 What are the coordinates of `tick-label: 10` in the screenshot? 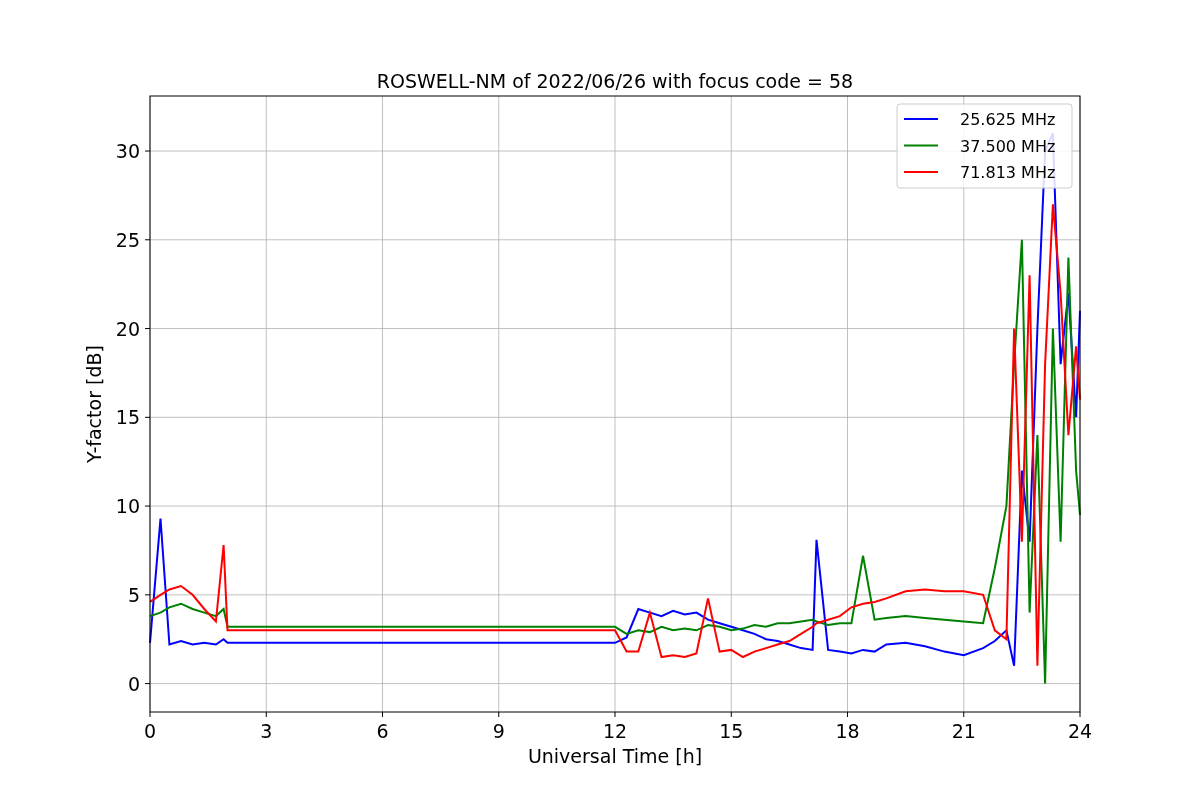 It's located at (127, 506).